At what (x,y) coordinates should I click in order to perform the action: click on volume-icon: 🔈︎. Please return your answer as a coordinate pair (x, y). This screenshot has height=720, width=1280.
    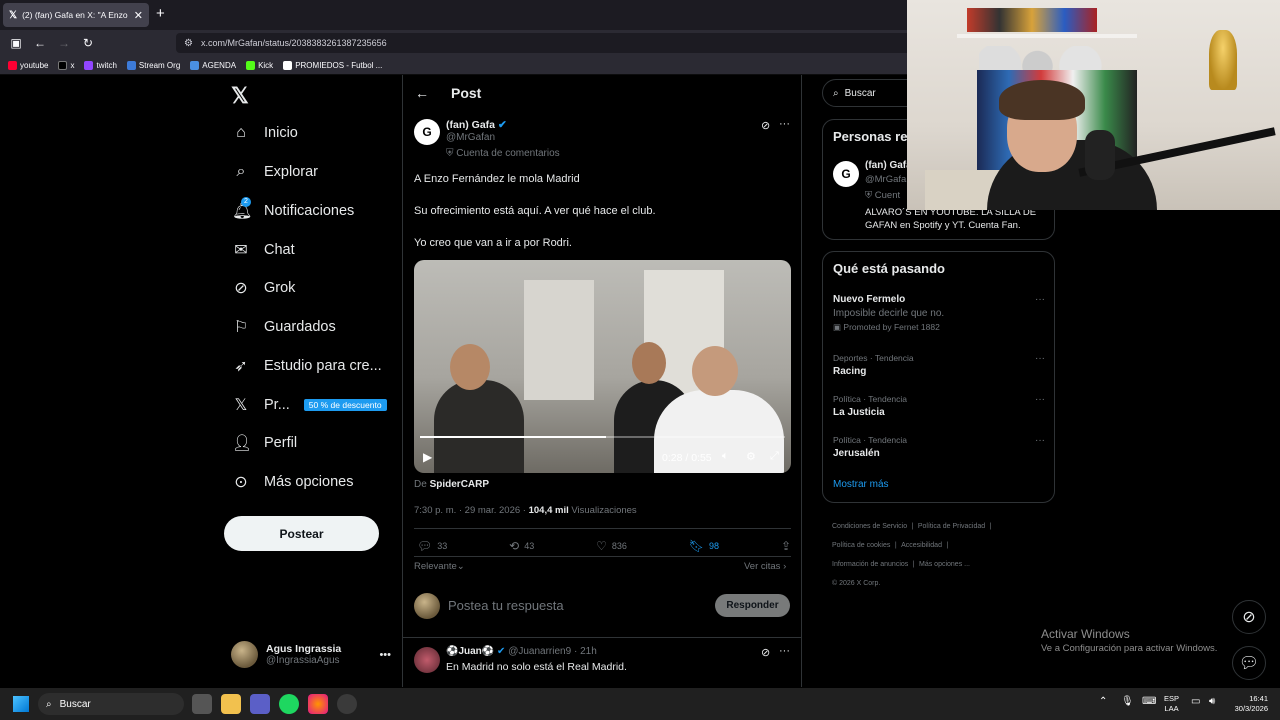
    Looking at the image, I should click on (725, 456).